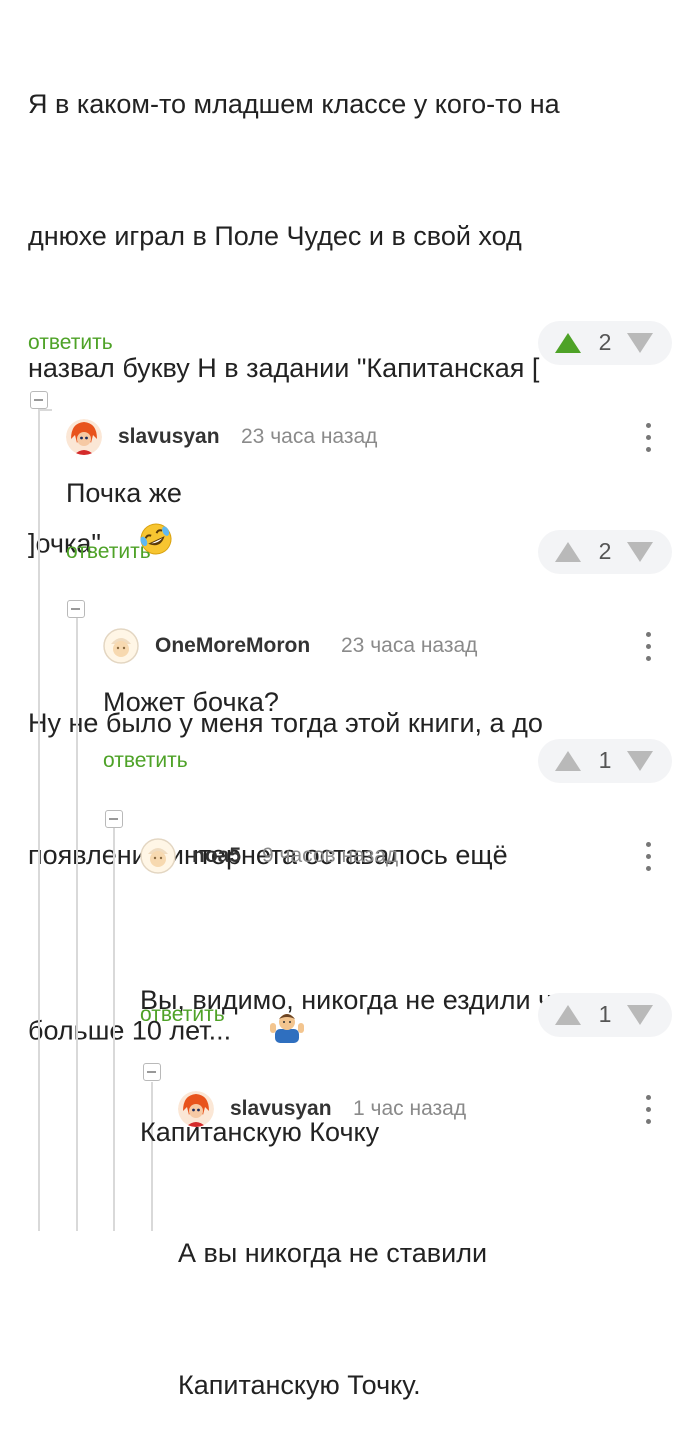 The image size is (700, 1451). What do you see at coordinates (330, 855) in the screenshot?
I see `comment-timestamp: 9 часов назад` at bounding box center [330, 855].